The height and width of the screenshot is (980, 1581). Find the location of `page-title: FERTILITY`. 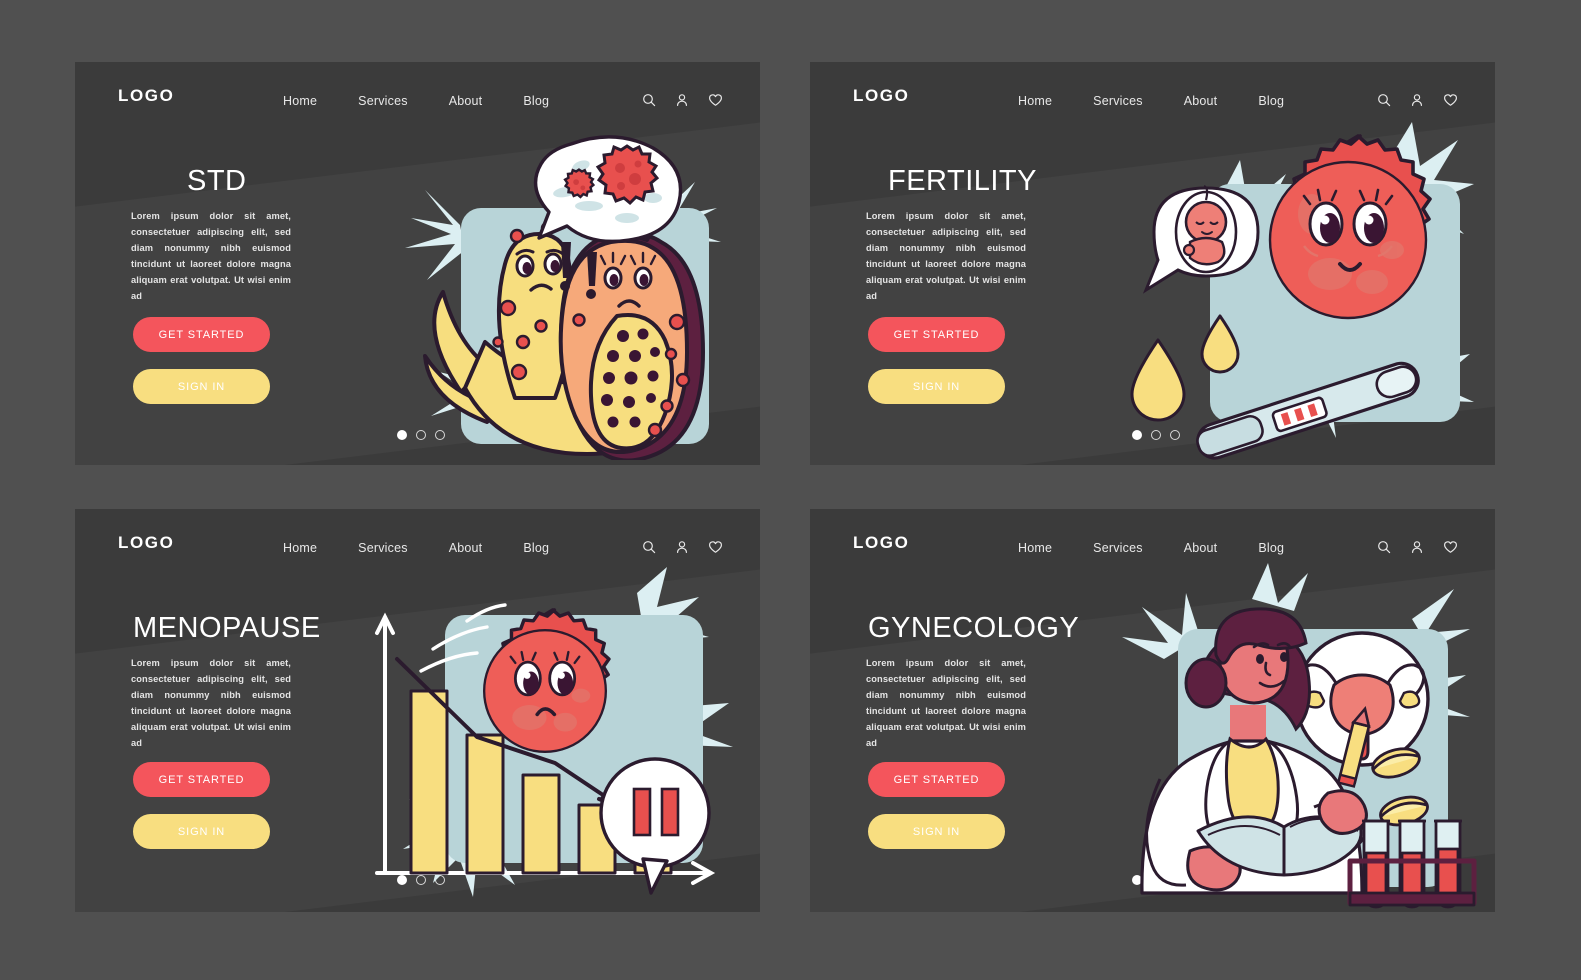

page-title: FERTILITY is located at coordinates (962, 181).